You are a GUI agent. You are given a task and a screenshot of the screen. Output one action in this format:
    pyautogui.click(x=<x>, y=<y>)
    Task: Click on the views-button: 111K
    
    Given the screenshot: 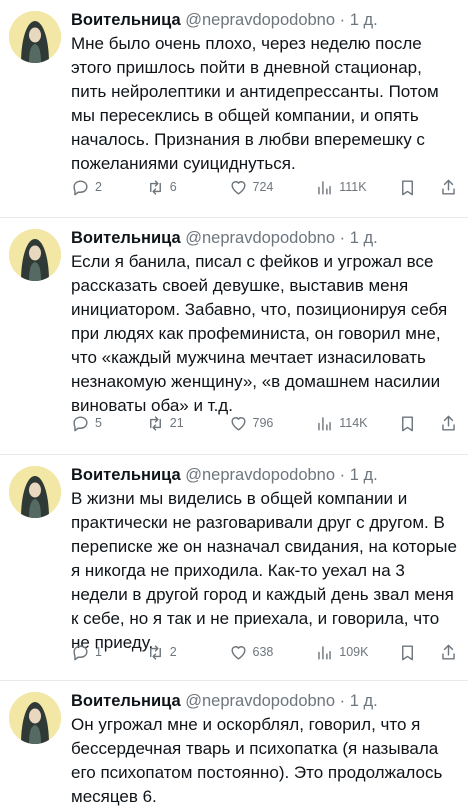 What is the action you would take?
    pyautogui.click(x=350, y=187)
    